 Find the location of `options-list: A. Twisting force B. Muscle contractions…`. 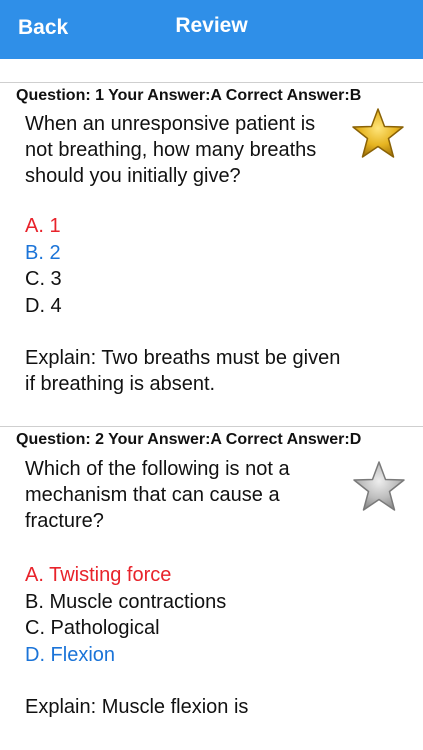

options-list: A. Twisting force B. Muscle contractions… is located at coordinates (125, 615).